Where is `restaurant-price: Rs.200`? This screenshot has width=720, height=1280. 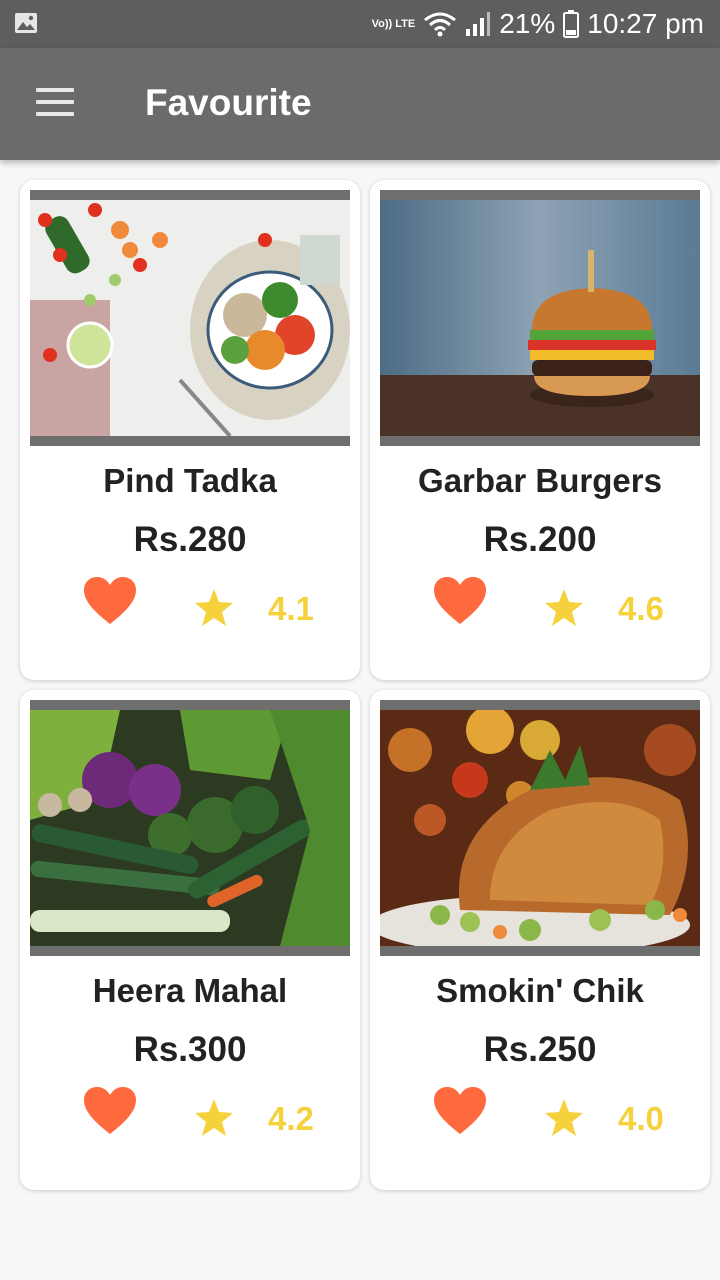
restaurant-price: Rs.200 is located at coordinates (540, 539).